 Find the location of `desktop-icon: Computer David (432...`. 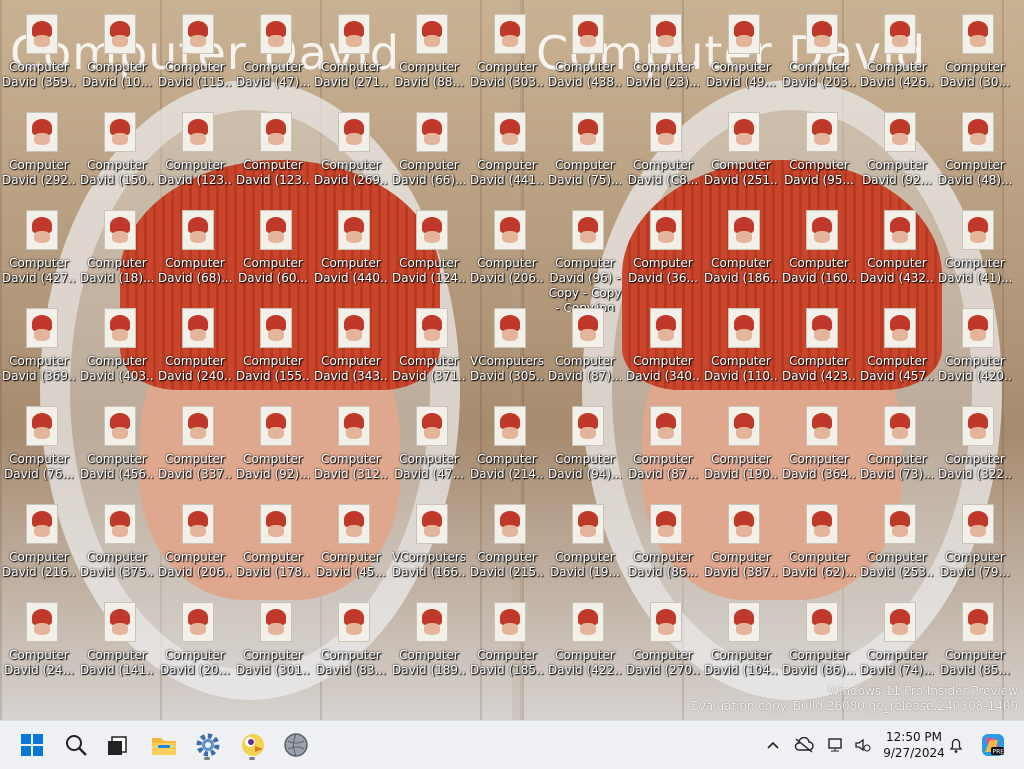

desktop-icon: Computer David (432... is located at coordinates (897, 247).